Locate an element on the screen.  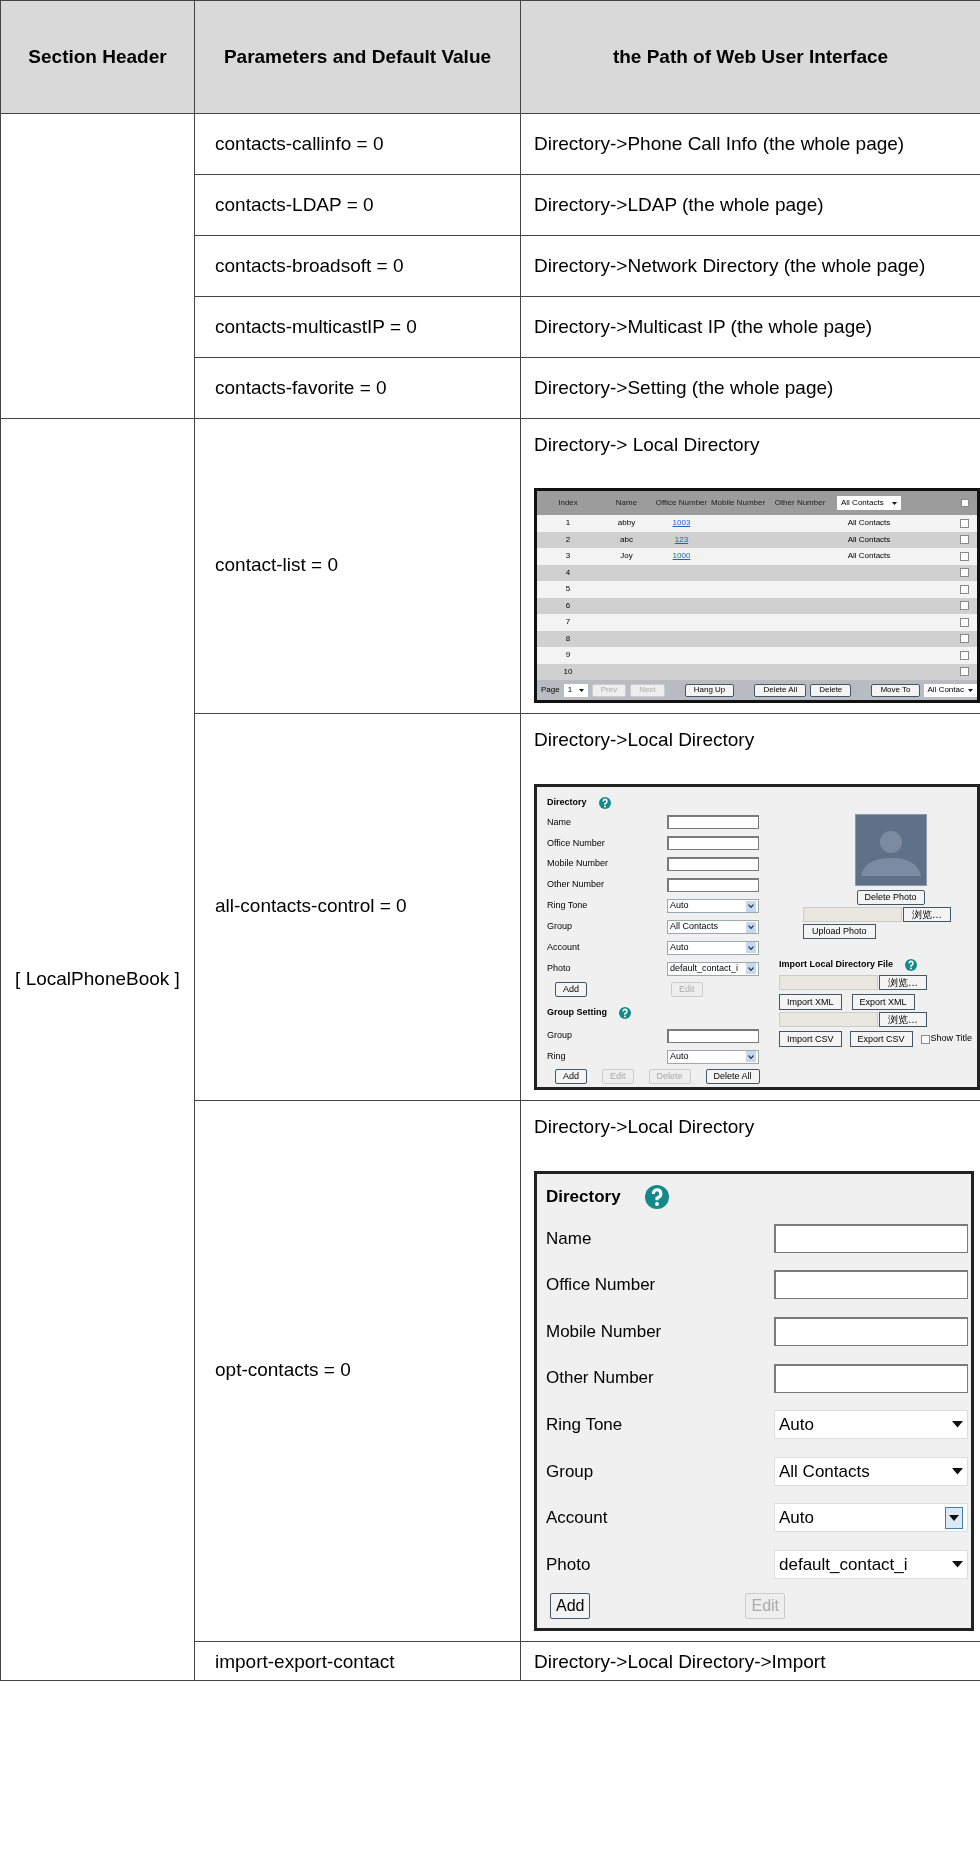
checkbox-label: Show Title is located at coordinates (951, 1039).